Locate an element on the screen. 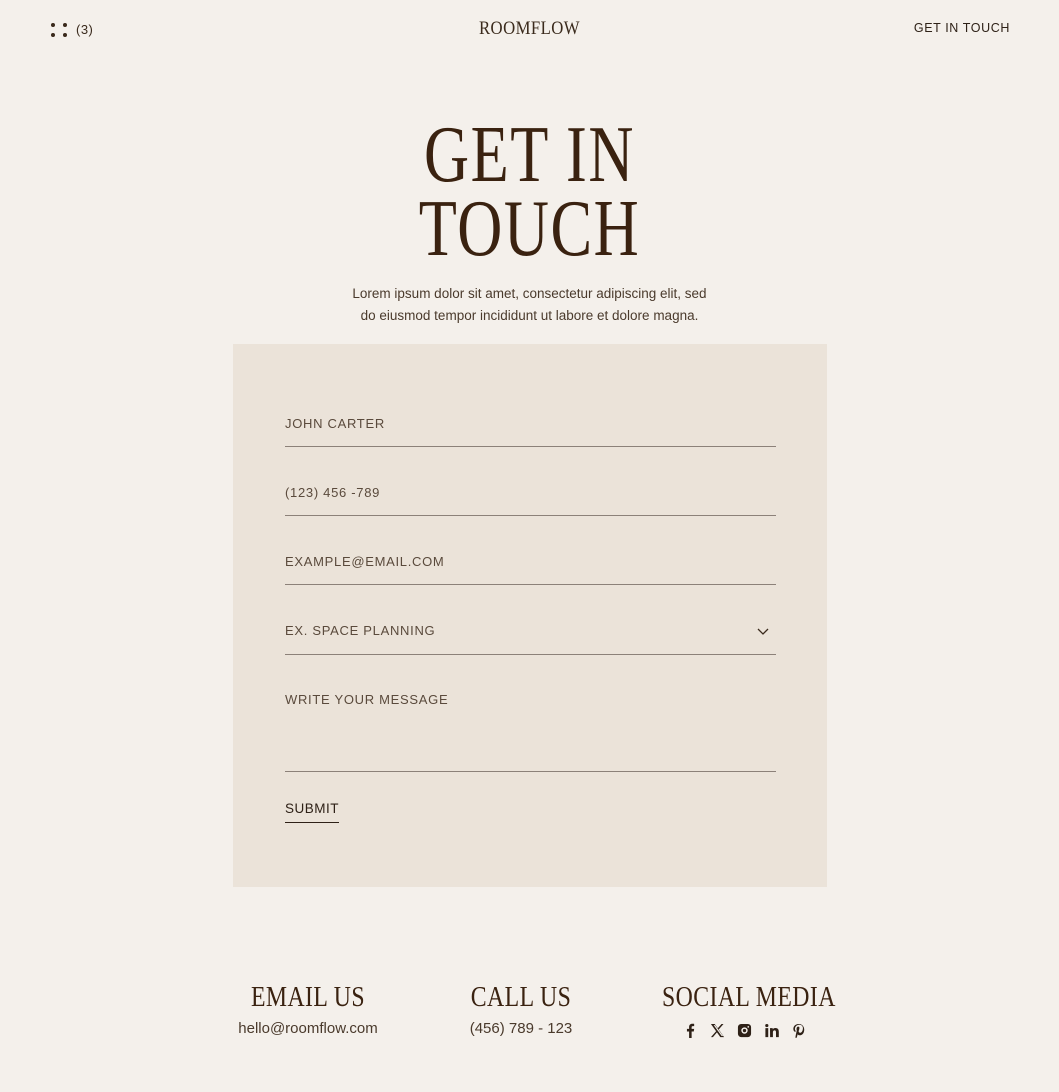 This screenshot has height=1092, width=1059. email-us-heading: EMAIL US is located at coordinates (308, 997).